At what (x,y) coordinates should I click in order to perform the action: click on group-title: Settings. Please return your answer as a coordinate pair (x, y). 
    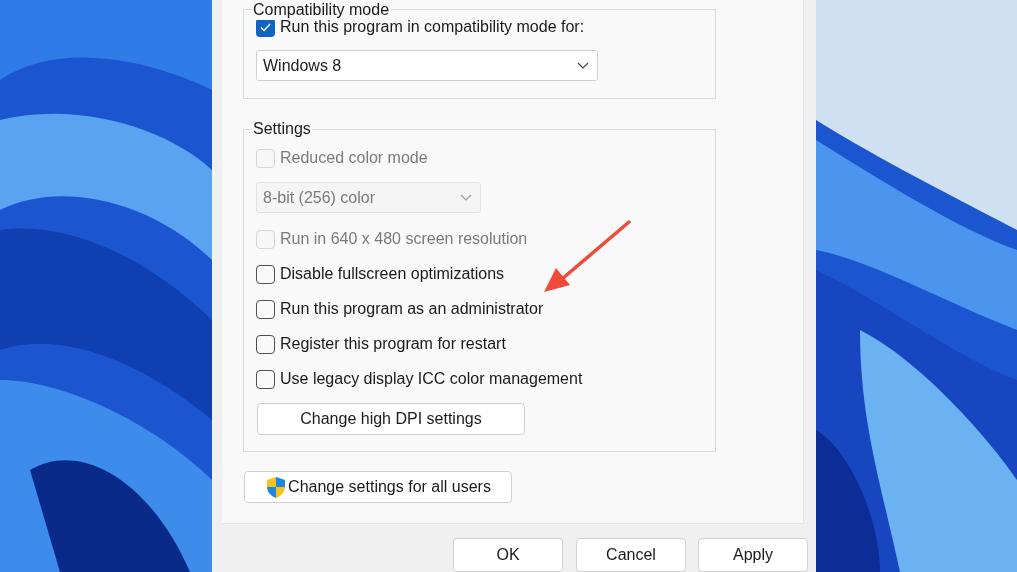
    Looking at the image, I should click on (282, 129).